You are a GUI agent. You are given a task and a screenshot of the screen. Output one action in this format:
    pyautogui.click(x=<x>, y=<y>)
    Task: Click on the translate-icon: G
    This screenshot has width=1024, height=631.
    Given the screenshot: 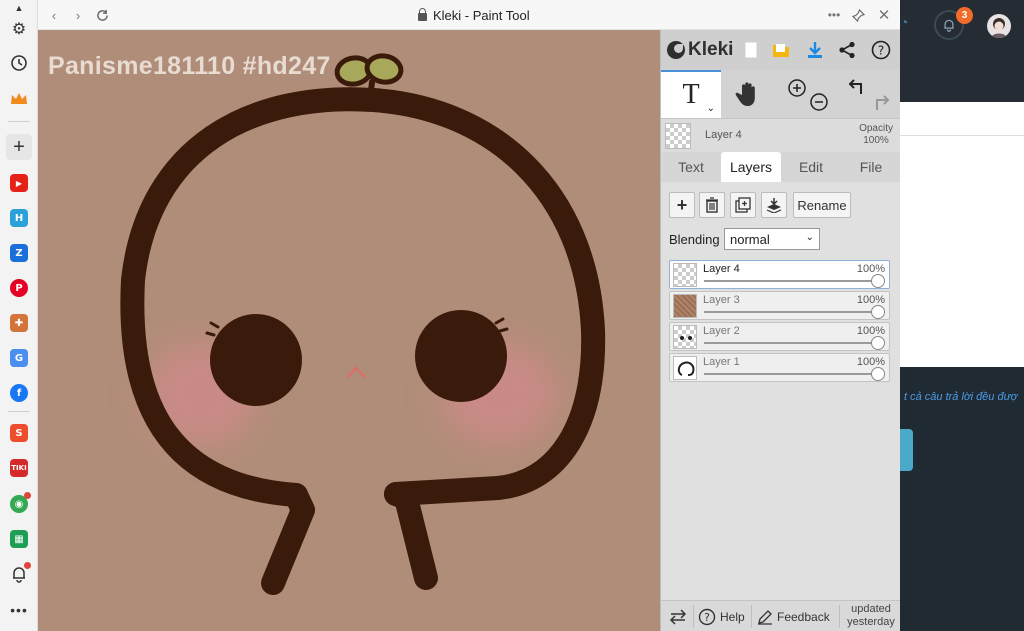 What is the action you would take?
    pyautogui.click(x=19, y=358)
    